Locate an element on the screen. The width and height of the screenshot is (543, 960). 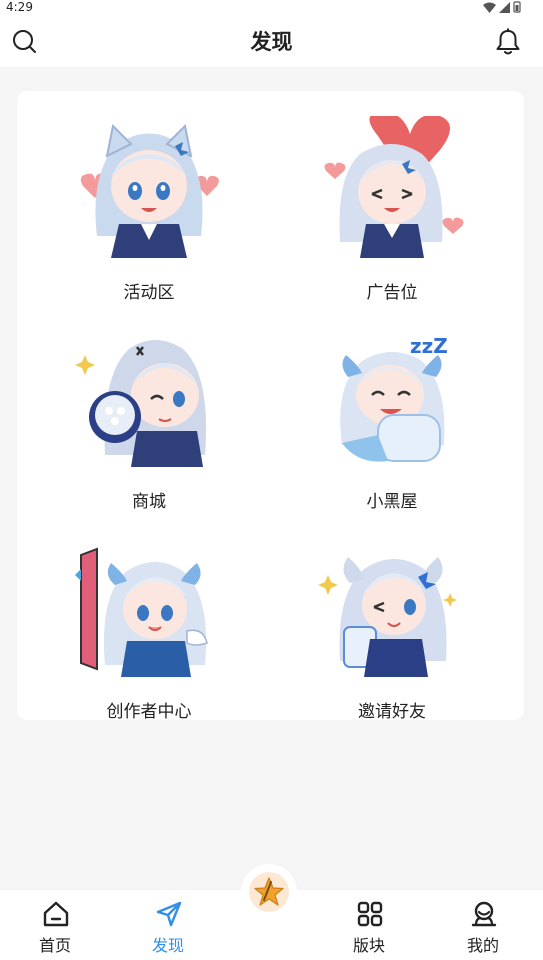
feature-label: 小黑屋 is located at coordinates (392, 502).